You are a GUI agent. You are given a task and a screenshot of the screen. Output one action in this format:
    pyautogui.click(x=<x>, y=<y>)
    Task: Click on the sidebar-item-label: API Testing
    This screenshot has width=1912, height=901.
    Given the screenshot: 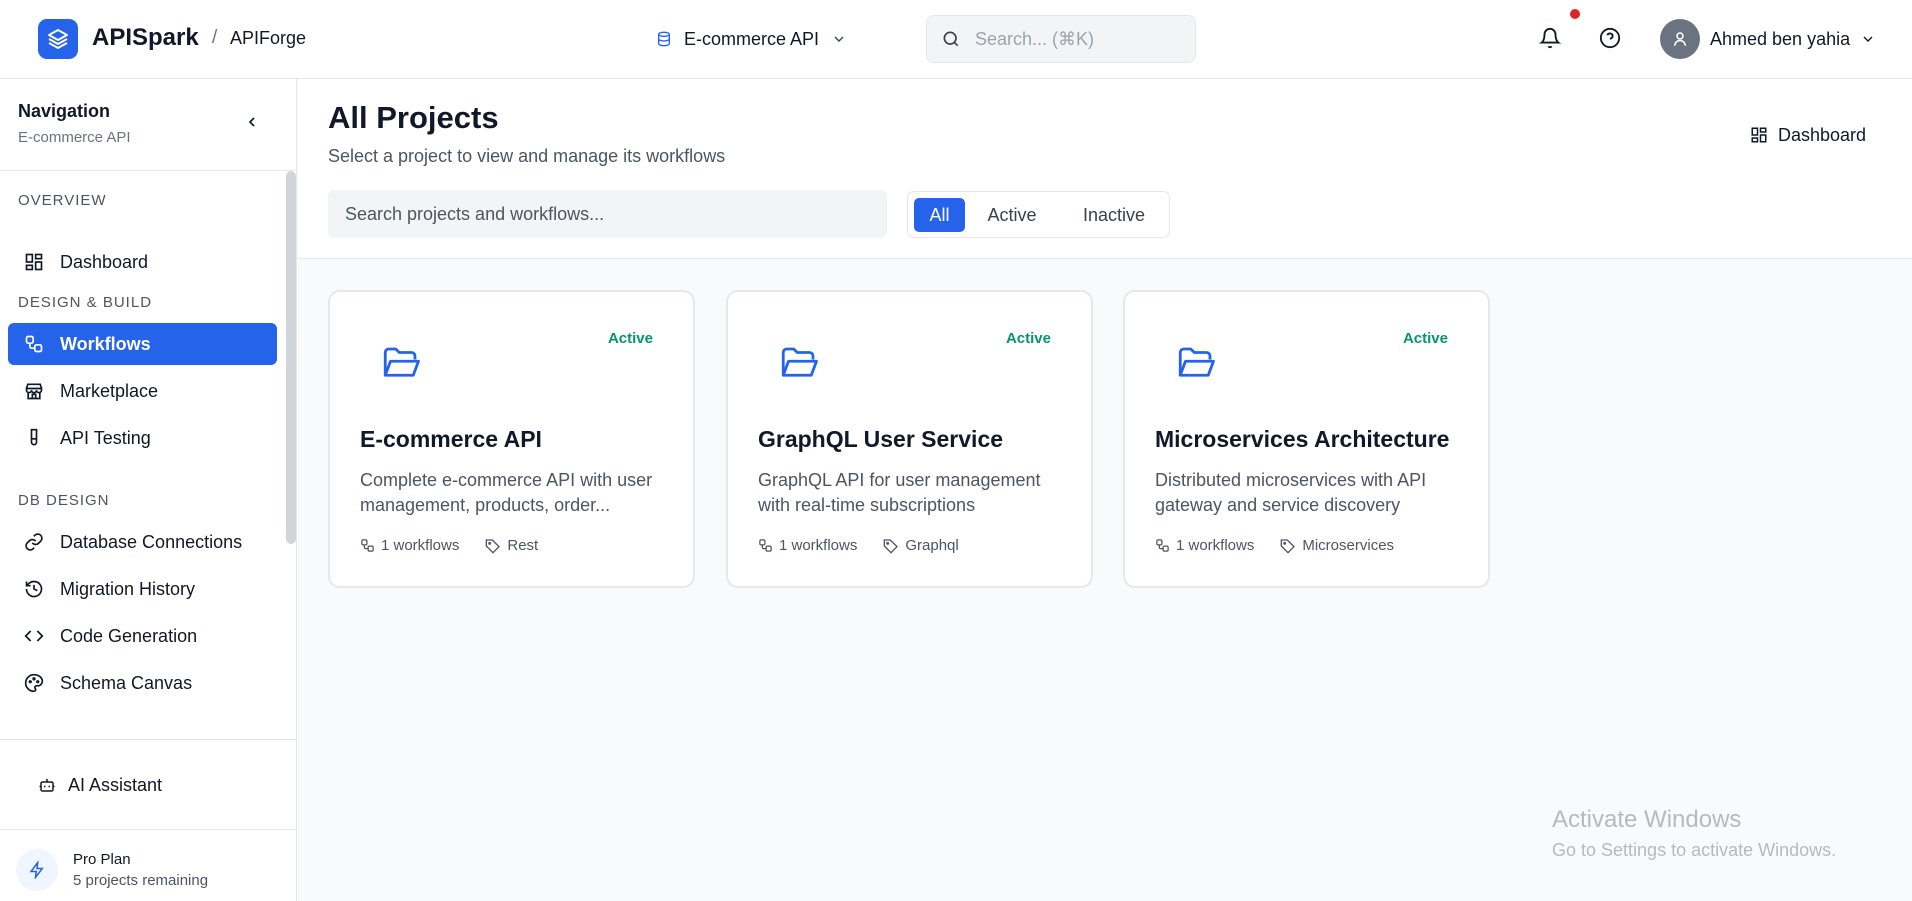 What is the action you would take?
    pyautogui.click(x=105, y=437)
    